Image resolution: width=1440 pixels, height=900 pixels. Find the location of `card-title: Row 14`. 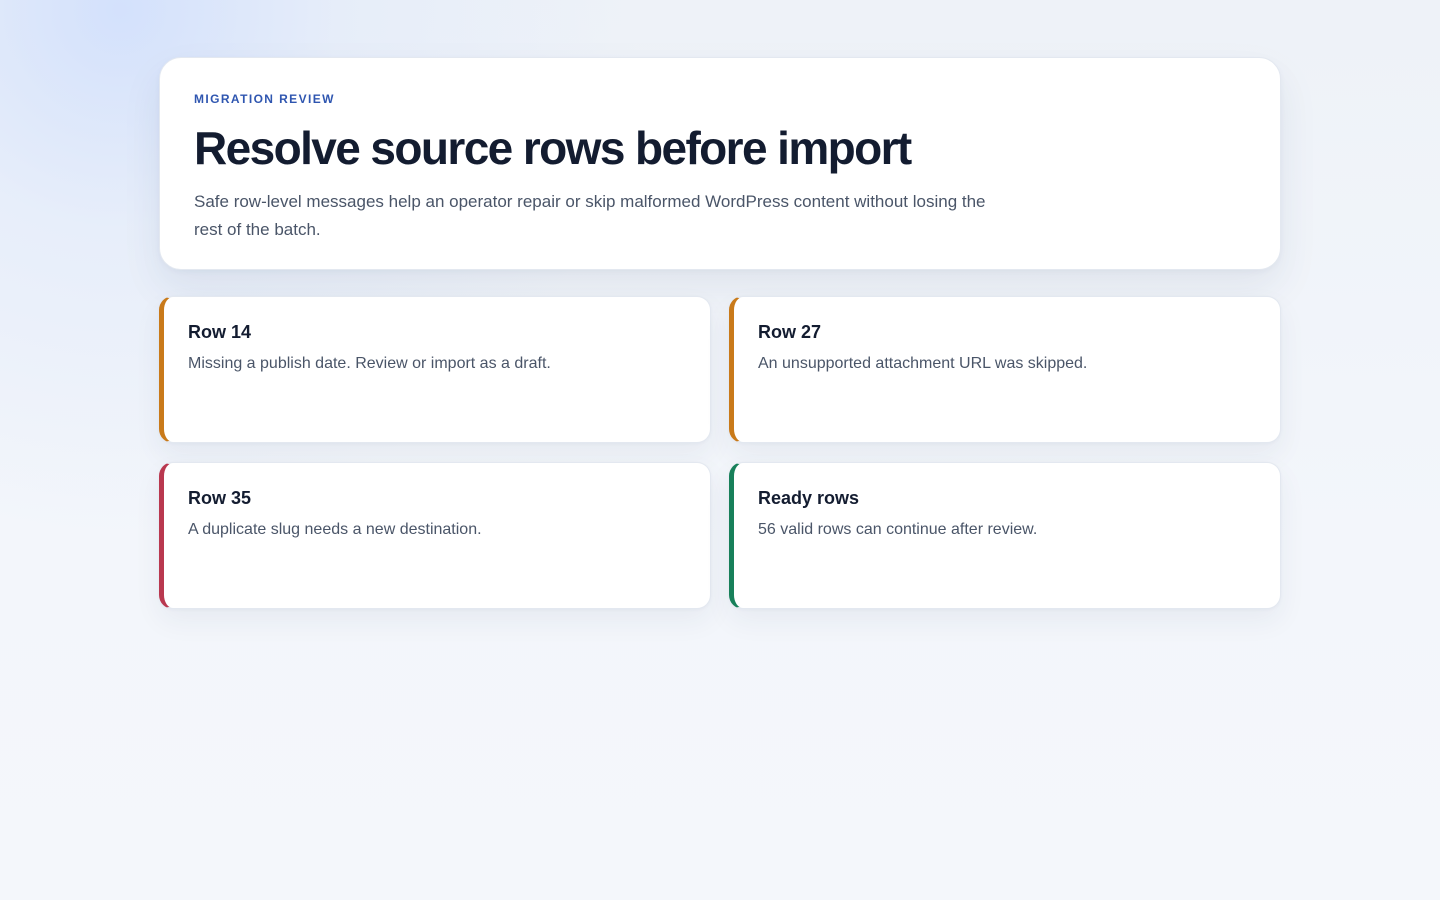

card-title: Row 14 is located at coordinates (220, 332).